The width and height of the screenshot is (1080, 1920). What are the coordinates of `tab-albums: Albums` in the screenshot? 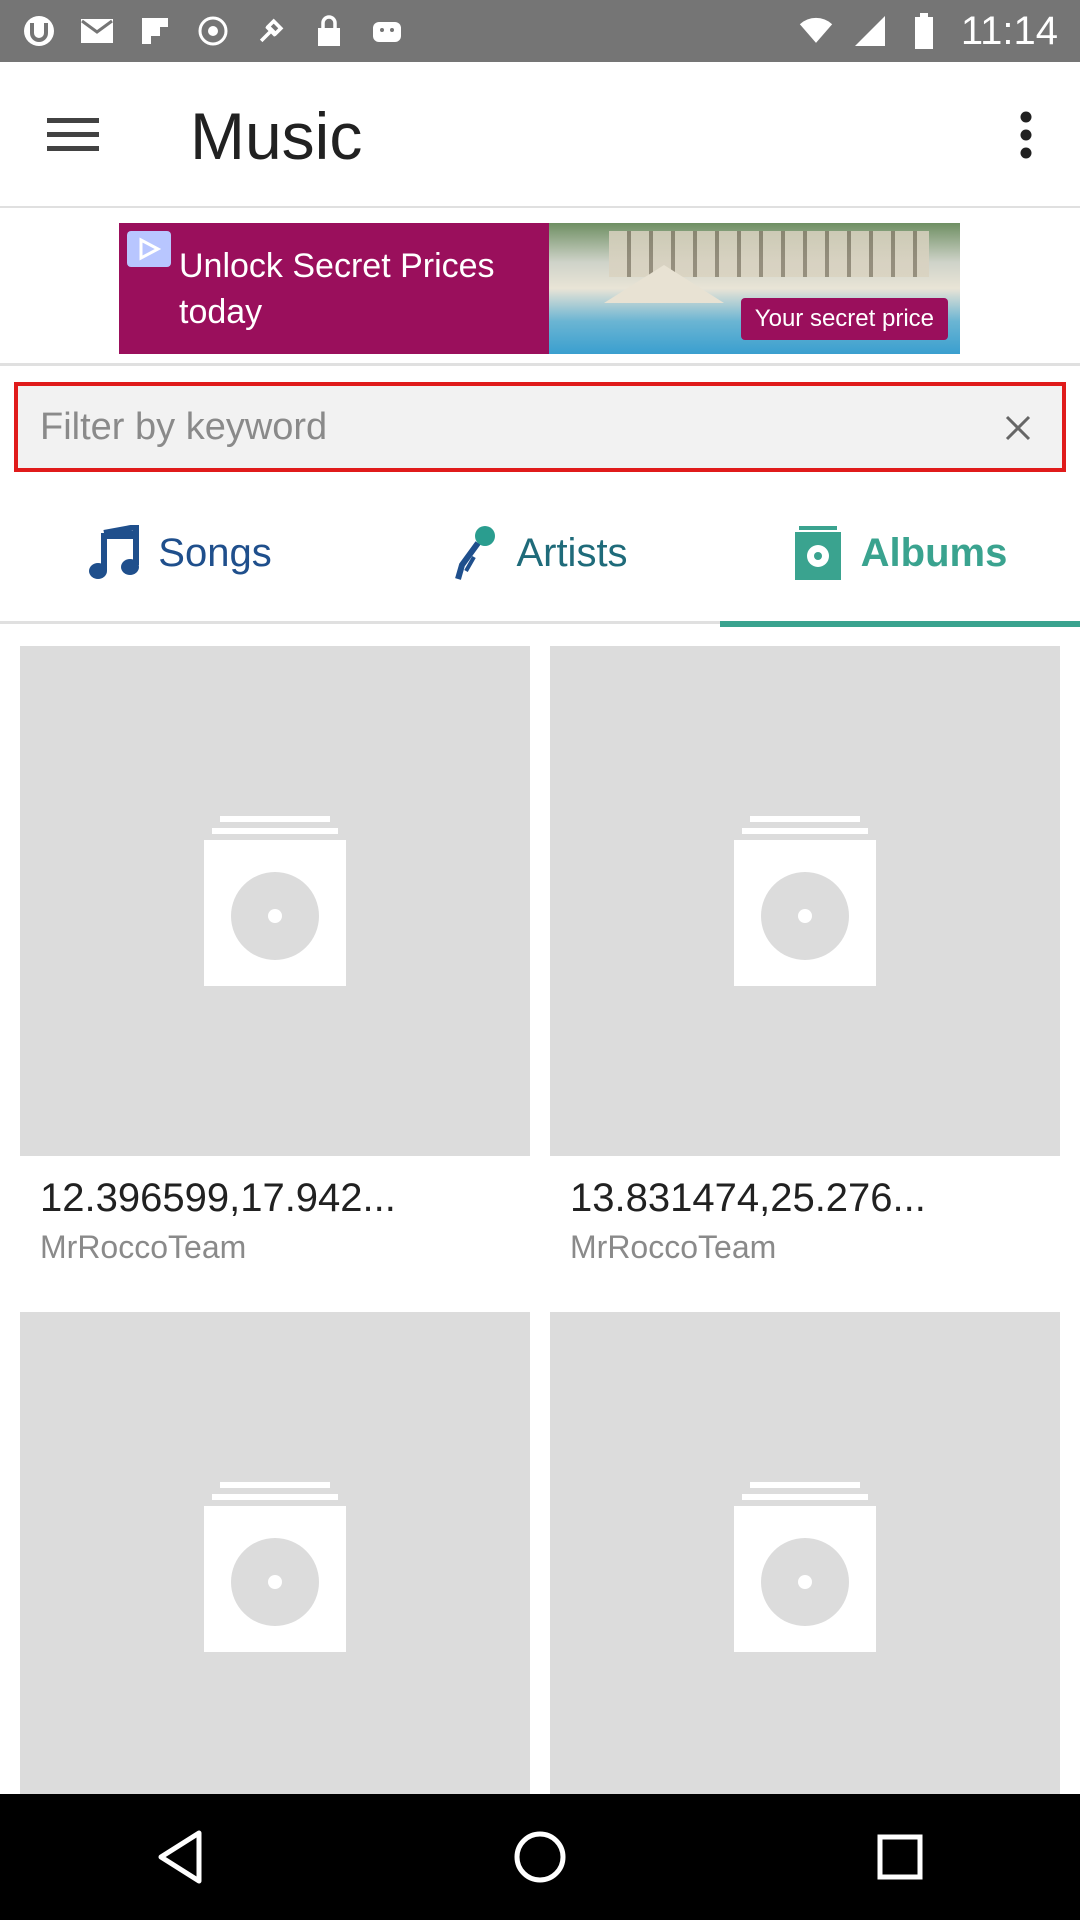 It's located at (900, 554).